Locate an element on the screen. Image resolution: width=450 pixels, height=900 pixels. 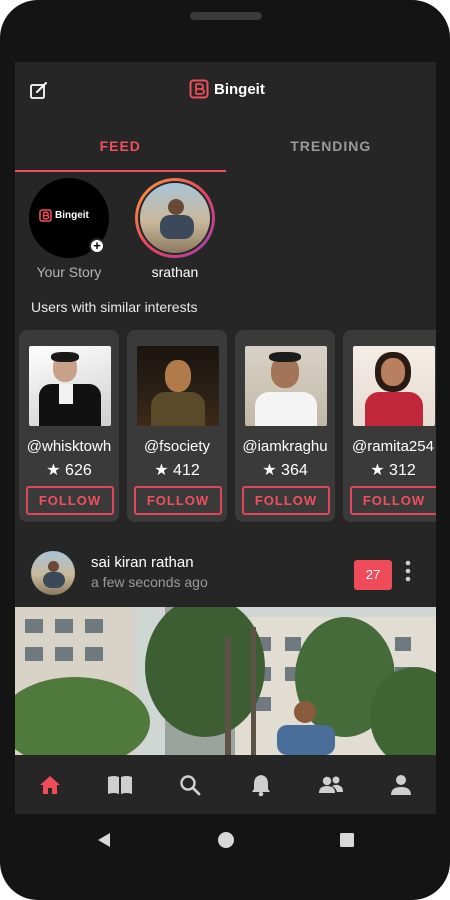
user-card: @iamkraghu ★ 364 FOLLOW is located at coordinates (285, 426).